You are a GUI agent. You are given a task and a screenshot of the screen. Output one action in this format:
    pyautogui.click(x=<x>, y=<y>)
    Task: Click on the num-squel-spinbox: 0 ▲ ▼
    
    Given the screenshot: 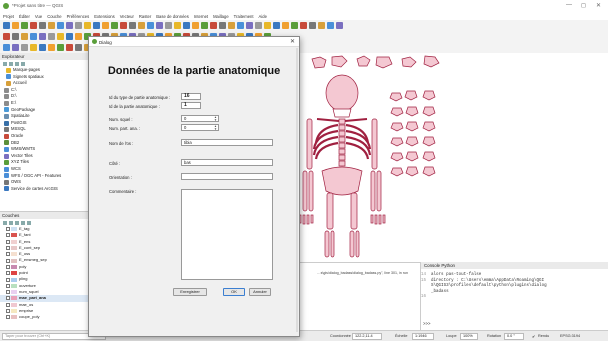 What is the action you would take?
    pyautogui.click(x=200, y=118)
    